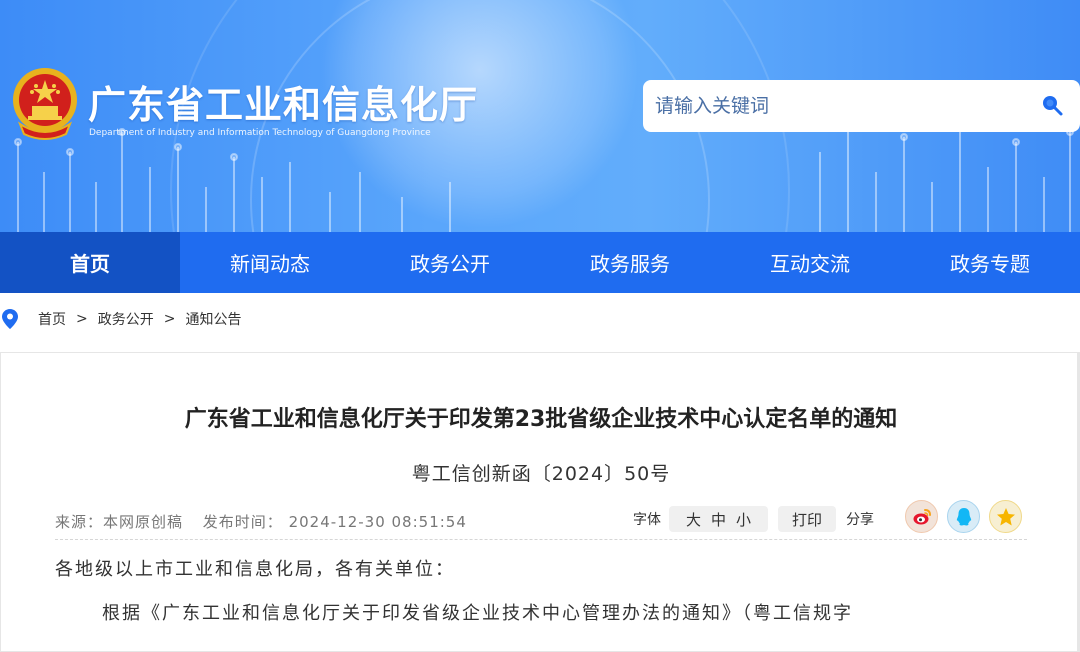 This screenshot has height=652, width=1080. I want to click on site-title: 广东省工业和信息化厅, so click(283, 105).